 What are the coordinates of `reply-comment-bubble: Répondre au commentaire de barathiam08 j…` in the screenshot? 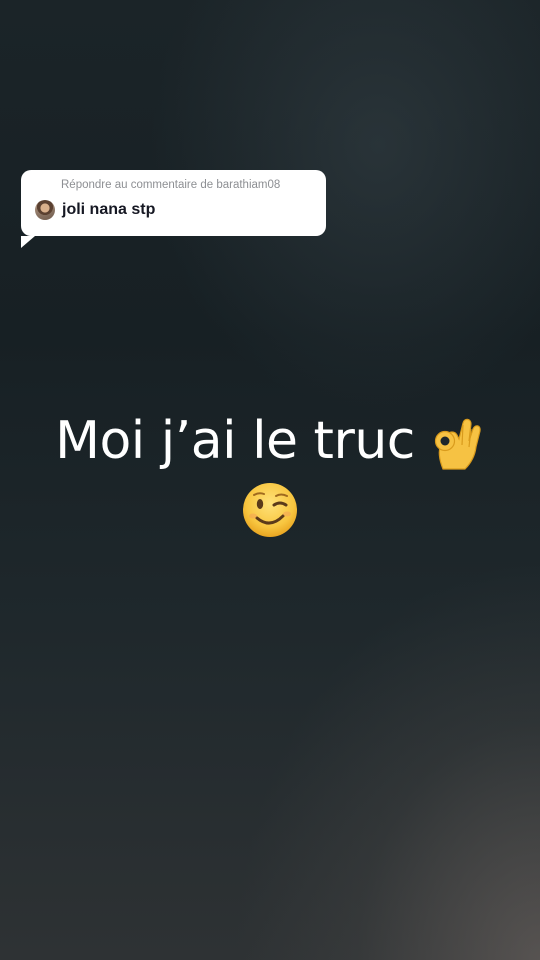 It's located at (173, 209).